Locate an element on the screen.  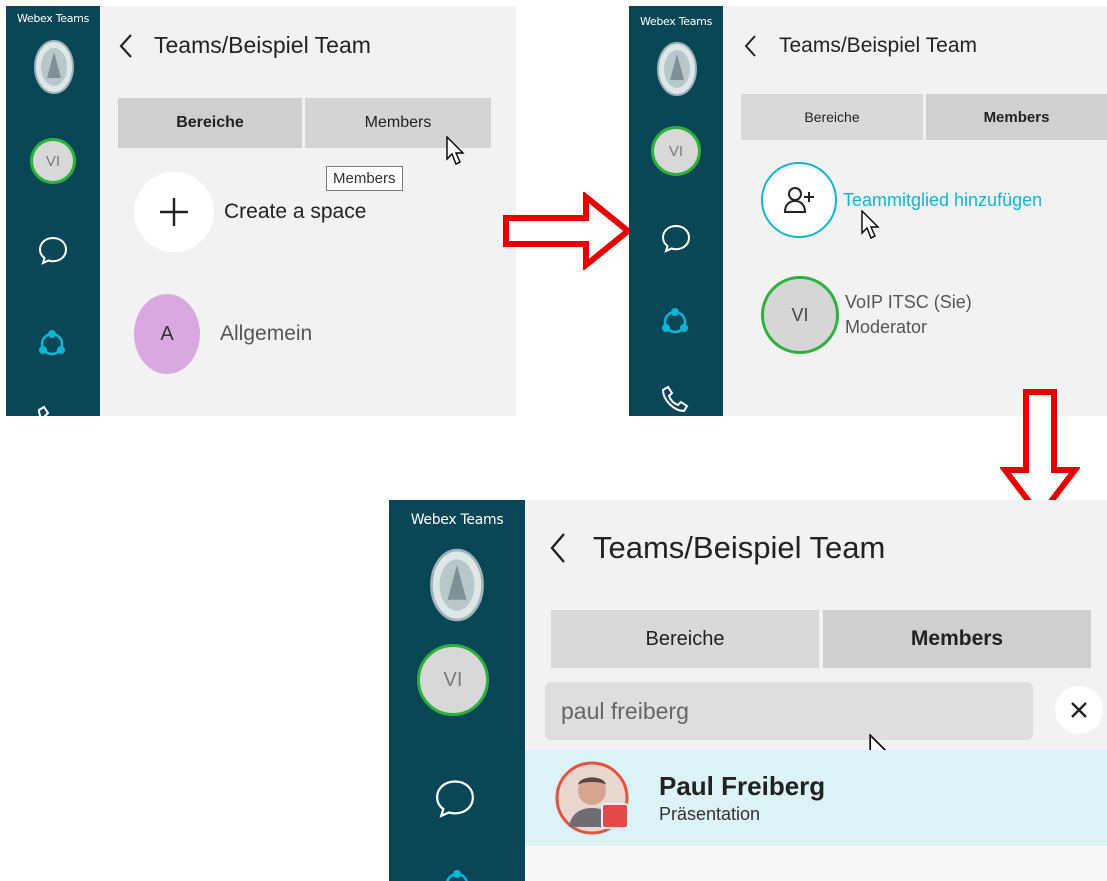
add-member-button is located at coordinates (799, 200).